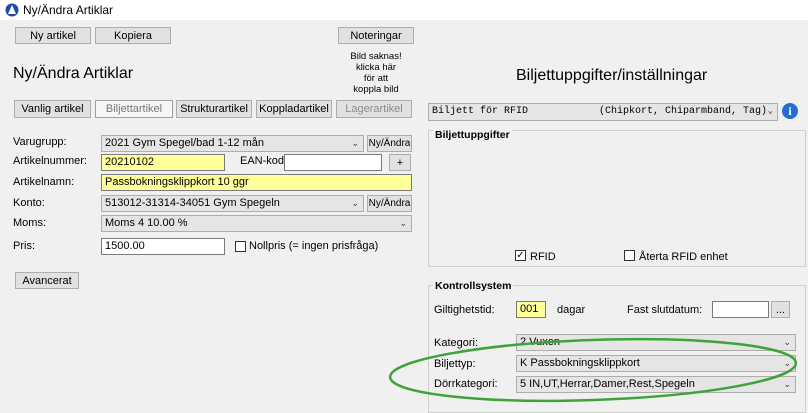 Image resolution: width=808 pixels, height=413 pixels. I want to click on end-date-input, so click(740, 309).